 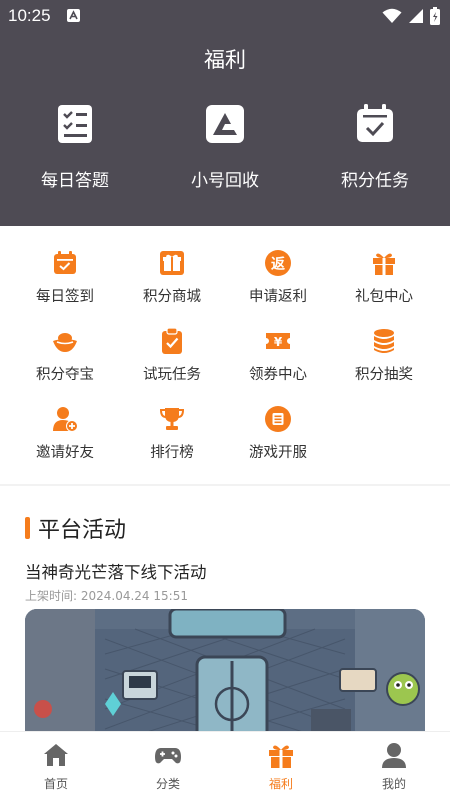 What do you see at coordinates (172, 297) in the screenshot?
I see `points-mall-label: 积分商城` at bounding box center [172, 297].